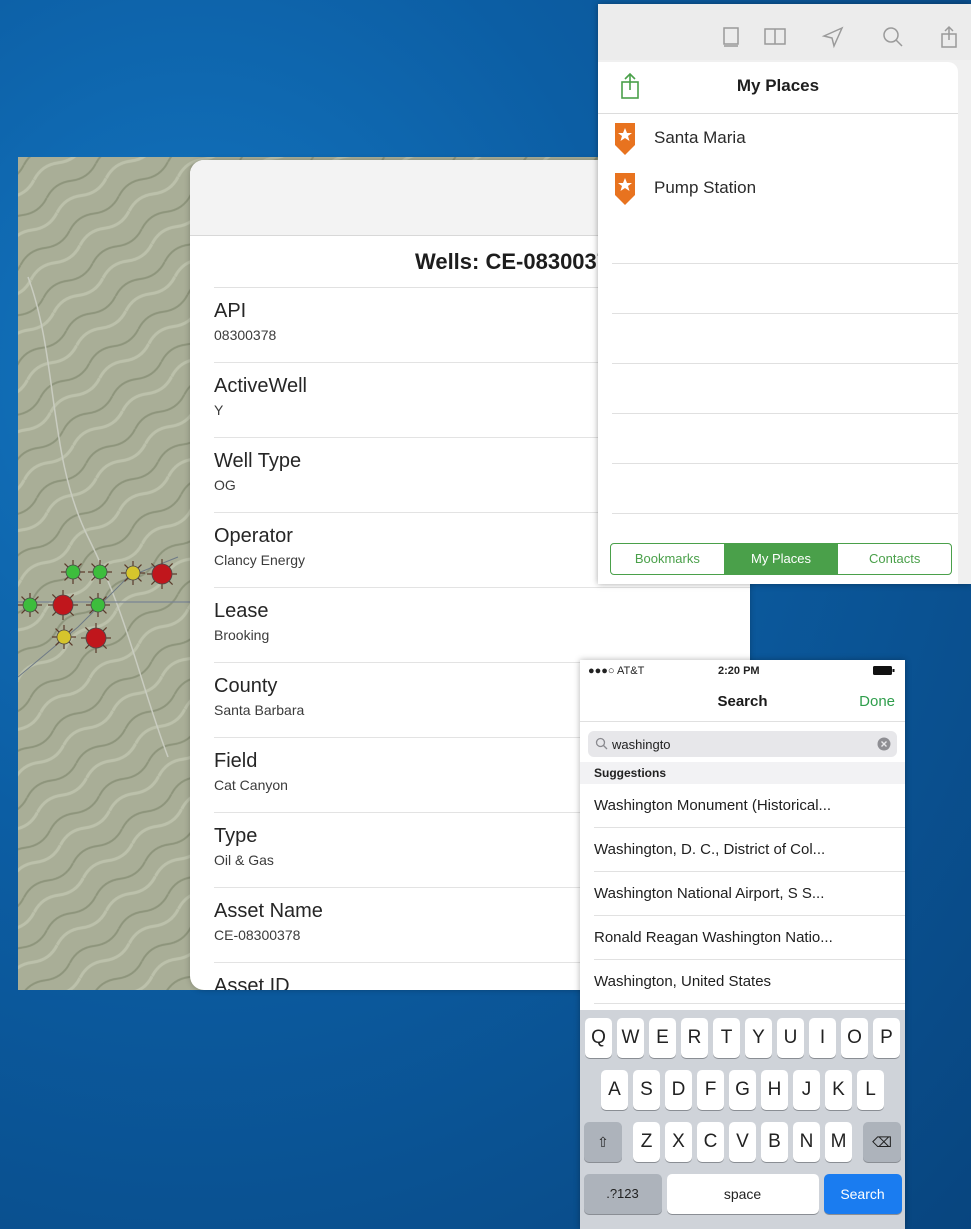  I want to click on key-b: B, so click(774, 1142).